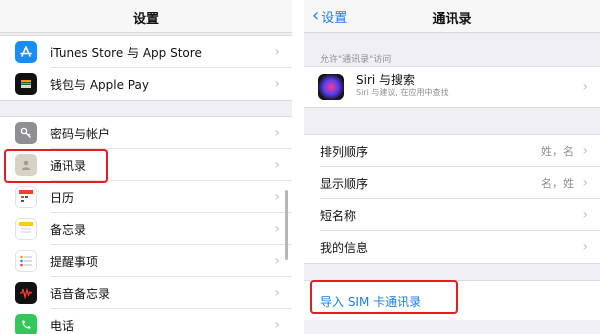  What do you see at coordinates (145, 19) in the screenshot?
I see `page-title: 设置` at bounding box center [145, 19].